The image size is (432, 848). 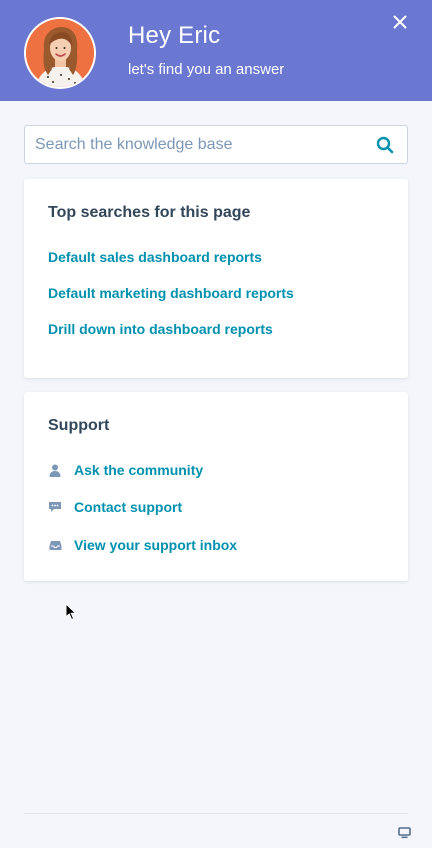 What do you see at coordinates (216, 50) in the screenshot?
I see `help-header: Hey Eric let's find you an answer` at bounding box center [216, 50].